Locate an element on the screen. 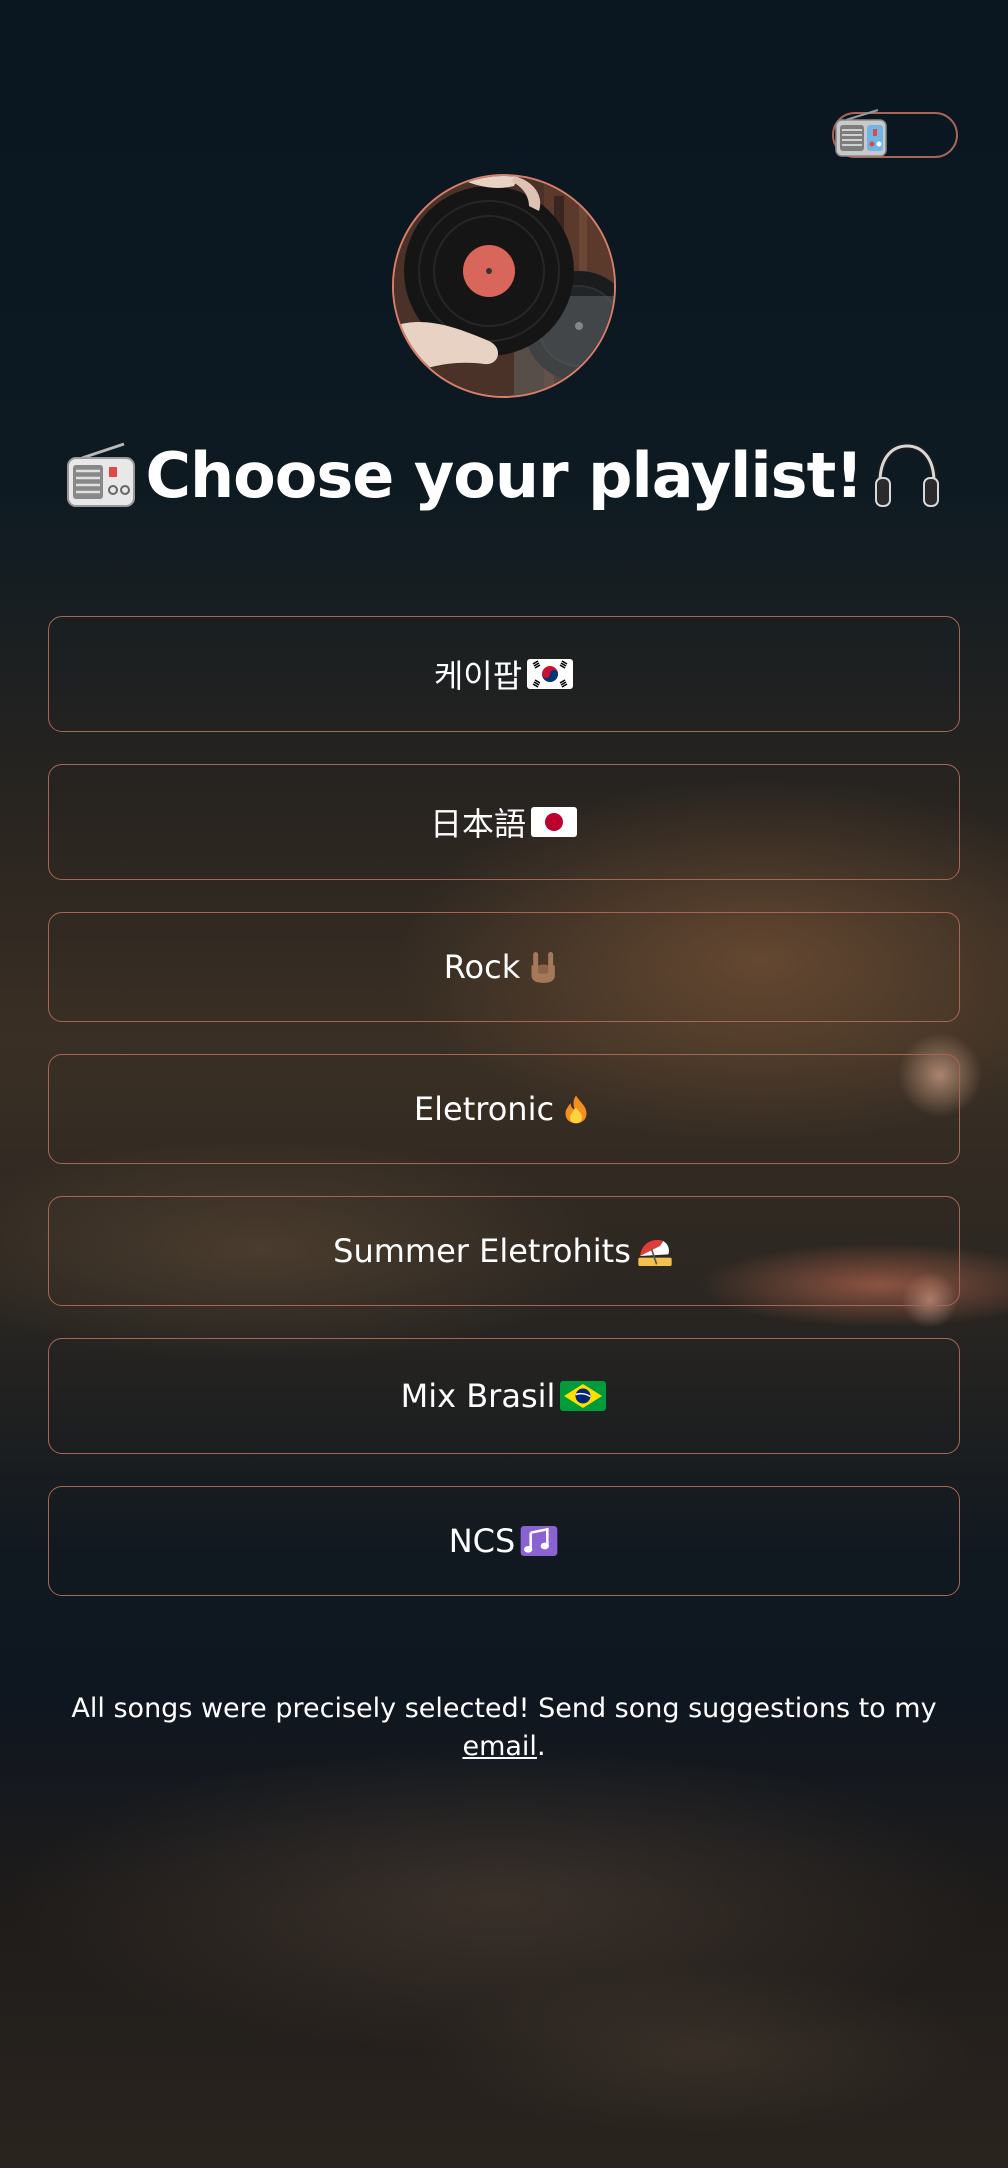 The height and width of the screenshot is (2168, 1008). playlist-button-mix-brasil: Mix Brasil is located at coordinates (504, 1396).